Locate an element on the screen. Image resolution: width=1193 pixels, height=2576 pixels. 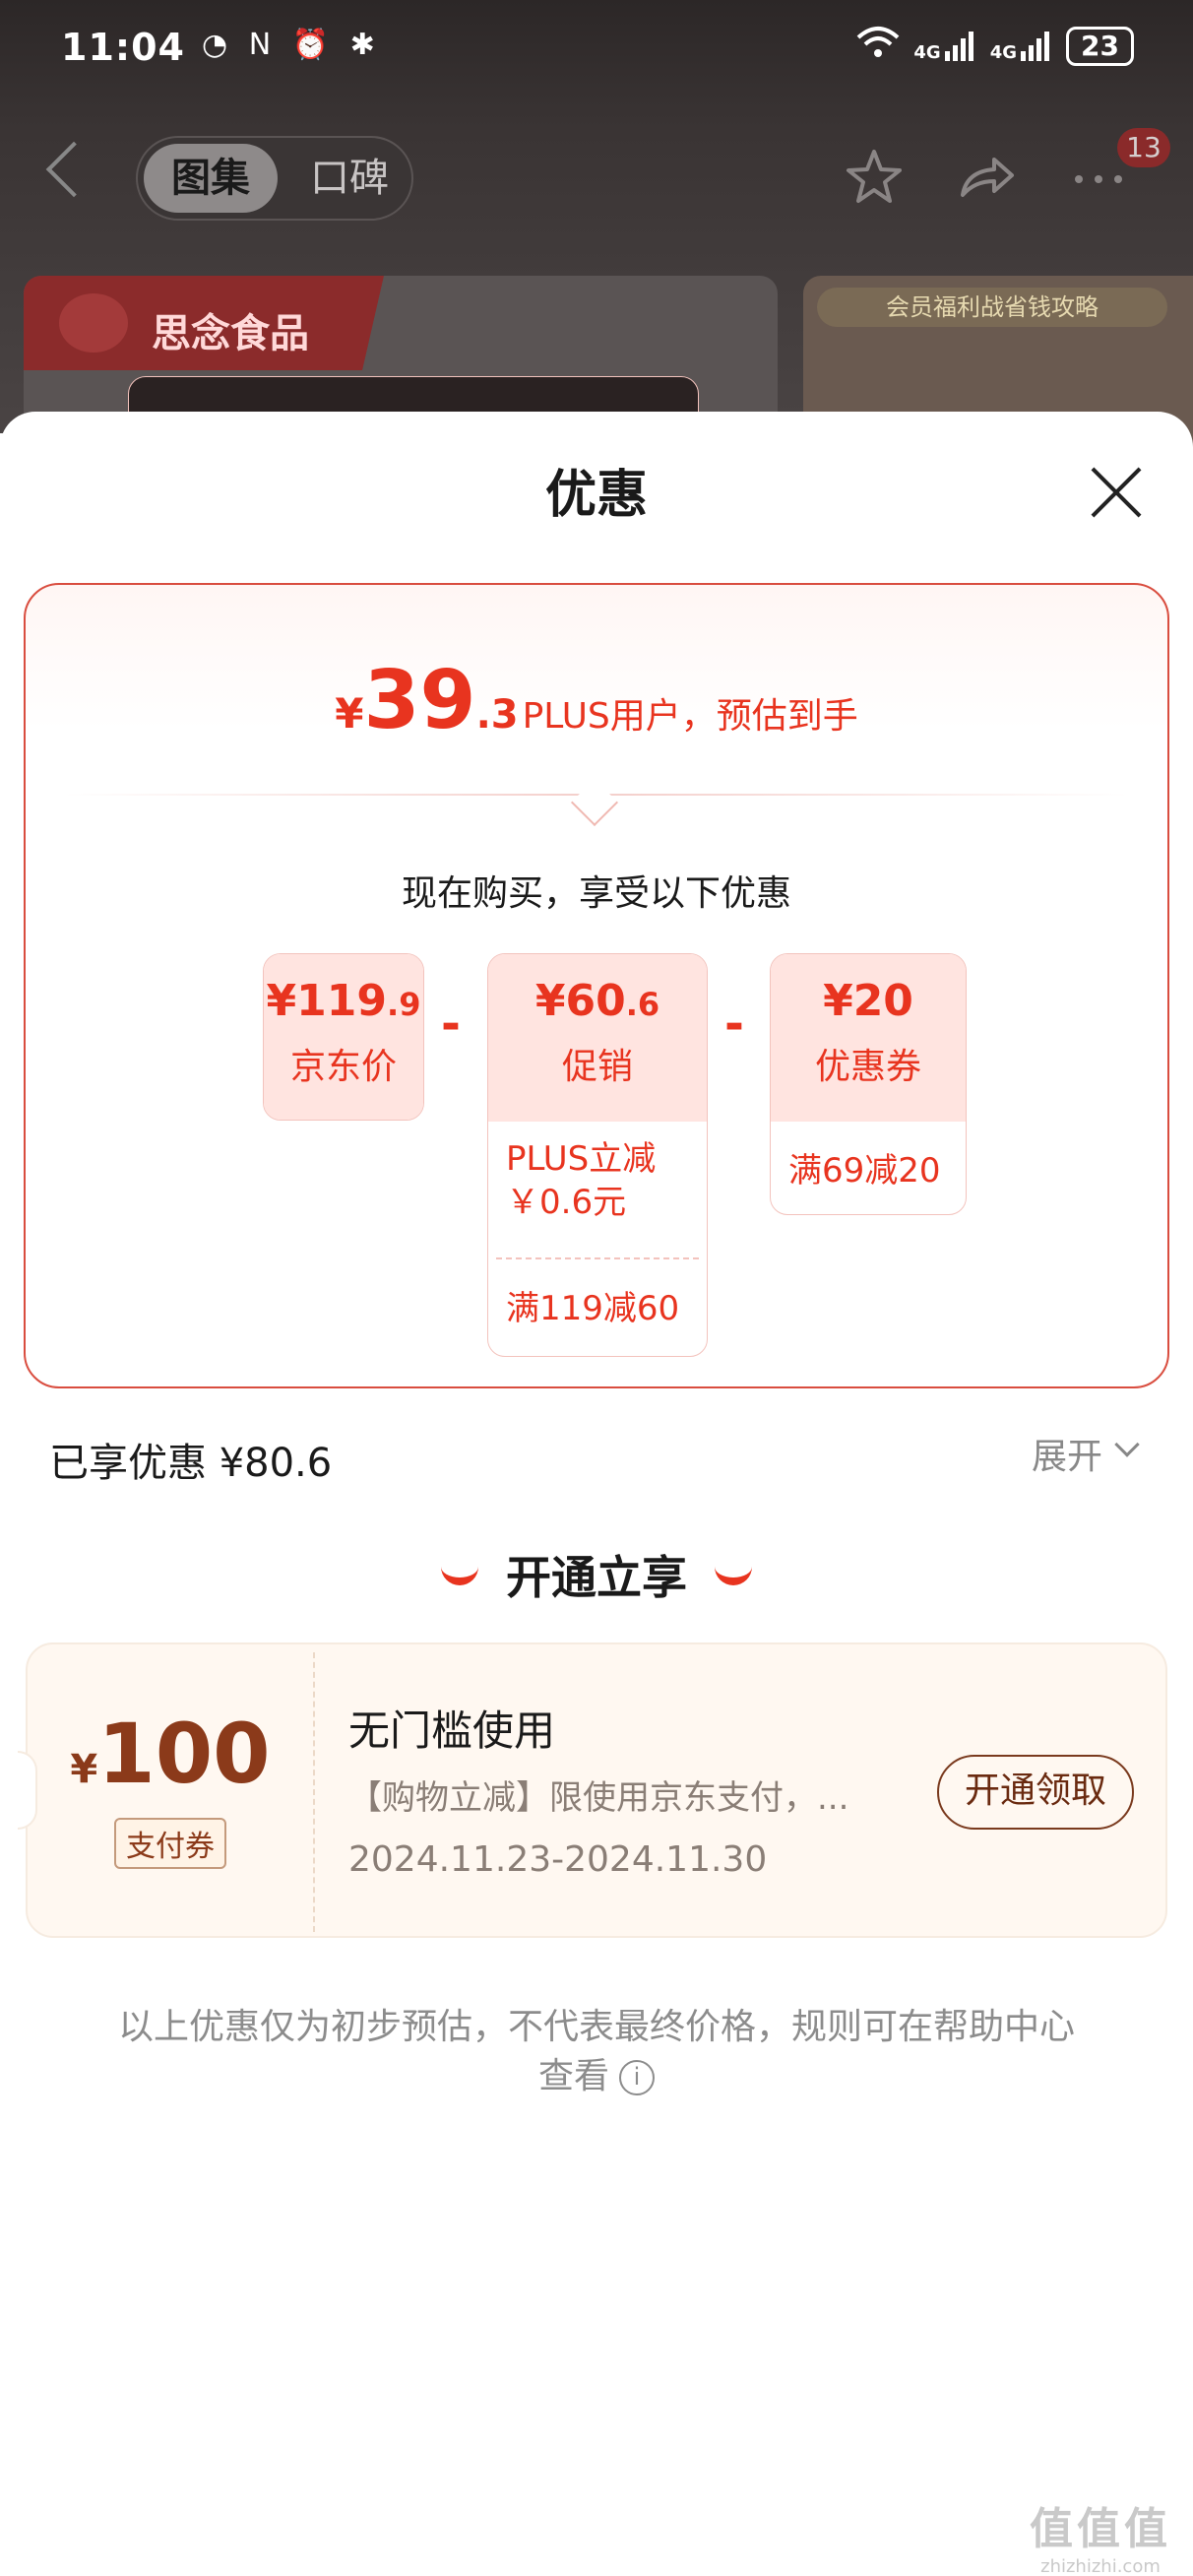
wifi-icon is located at coordinates (878, 46).